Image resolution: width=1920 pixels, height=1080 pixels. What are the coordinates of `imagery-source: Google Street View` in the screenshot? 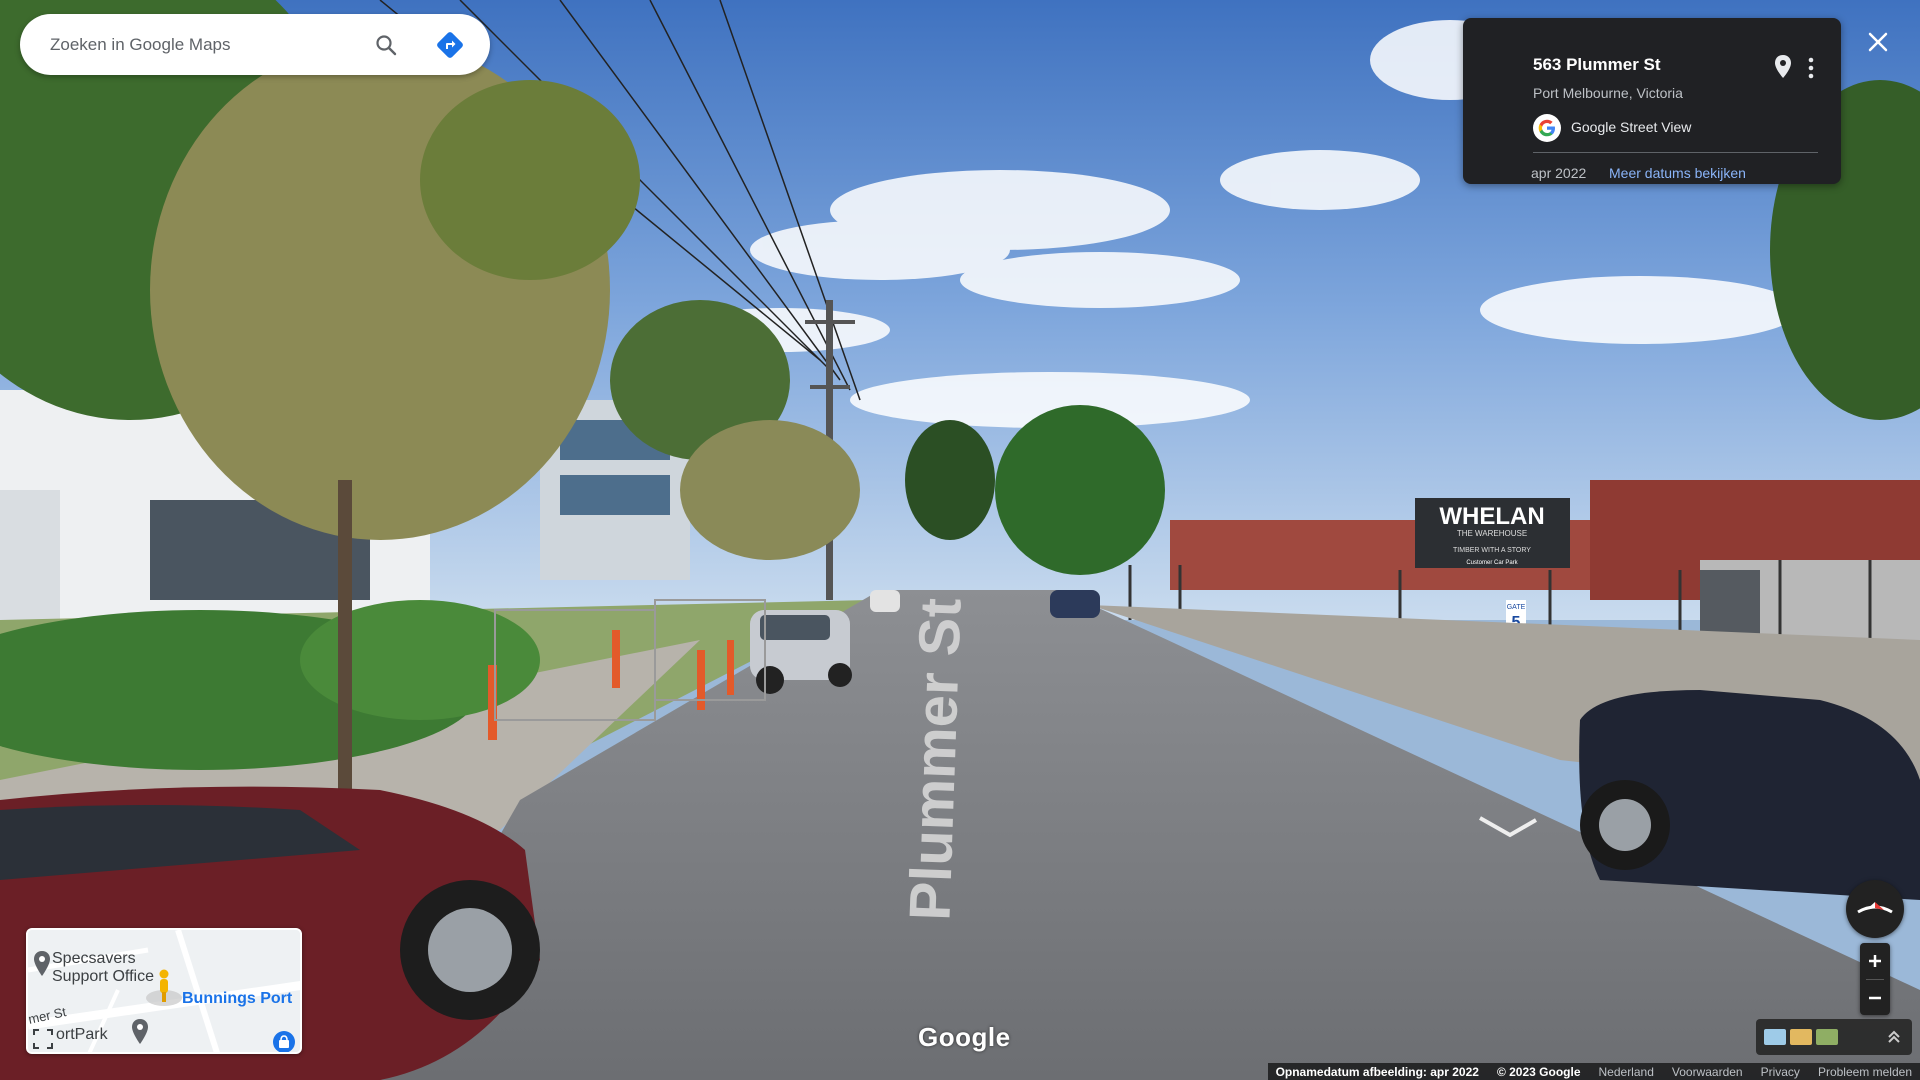 It's located at (1631, 127).